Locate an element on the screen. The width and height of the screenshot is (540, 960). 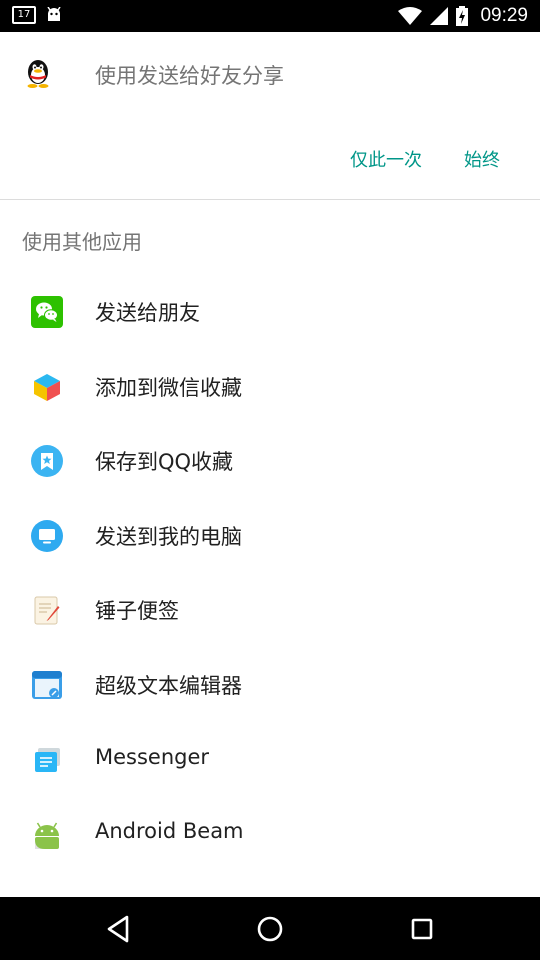
back-triangle-icon is located at coordinates (119, 929).